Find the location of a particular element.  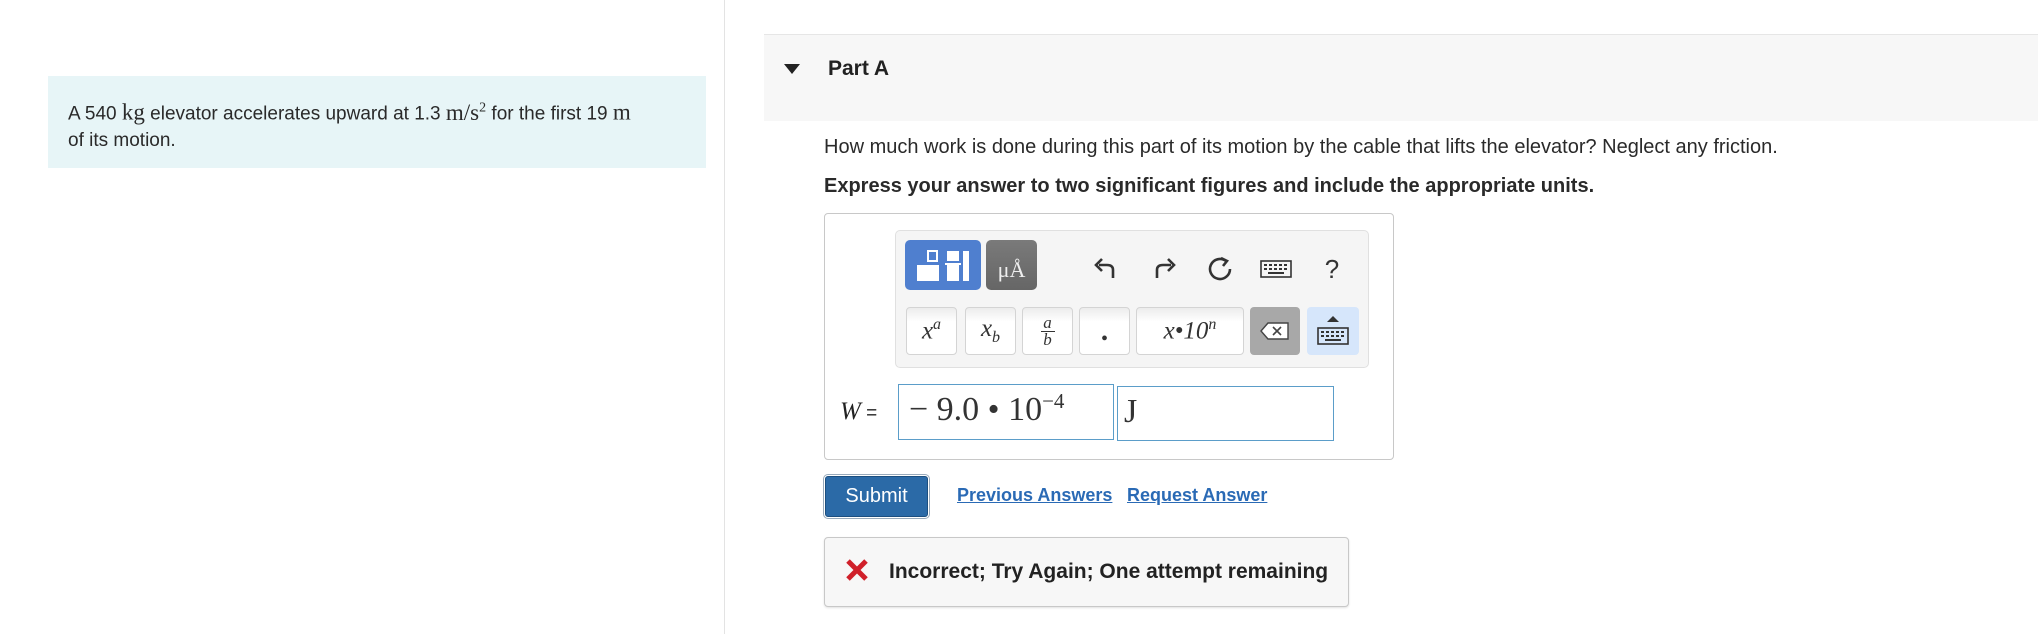

help-button: ? is located at coordinates (1332, 269).